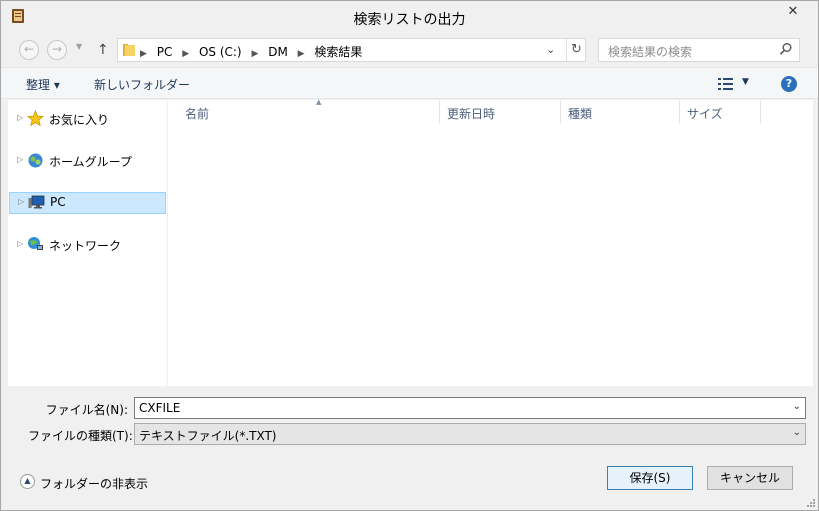 The image size is (819, 511). Describe the element at coordinates (27, 481) in the screenshot. I see `collapse-up-icon: ▲` at that location.